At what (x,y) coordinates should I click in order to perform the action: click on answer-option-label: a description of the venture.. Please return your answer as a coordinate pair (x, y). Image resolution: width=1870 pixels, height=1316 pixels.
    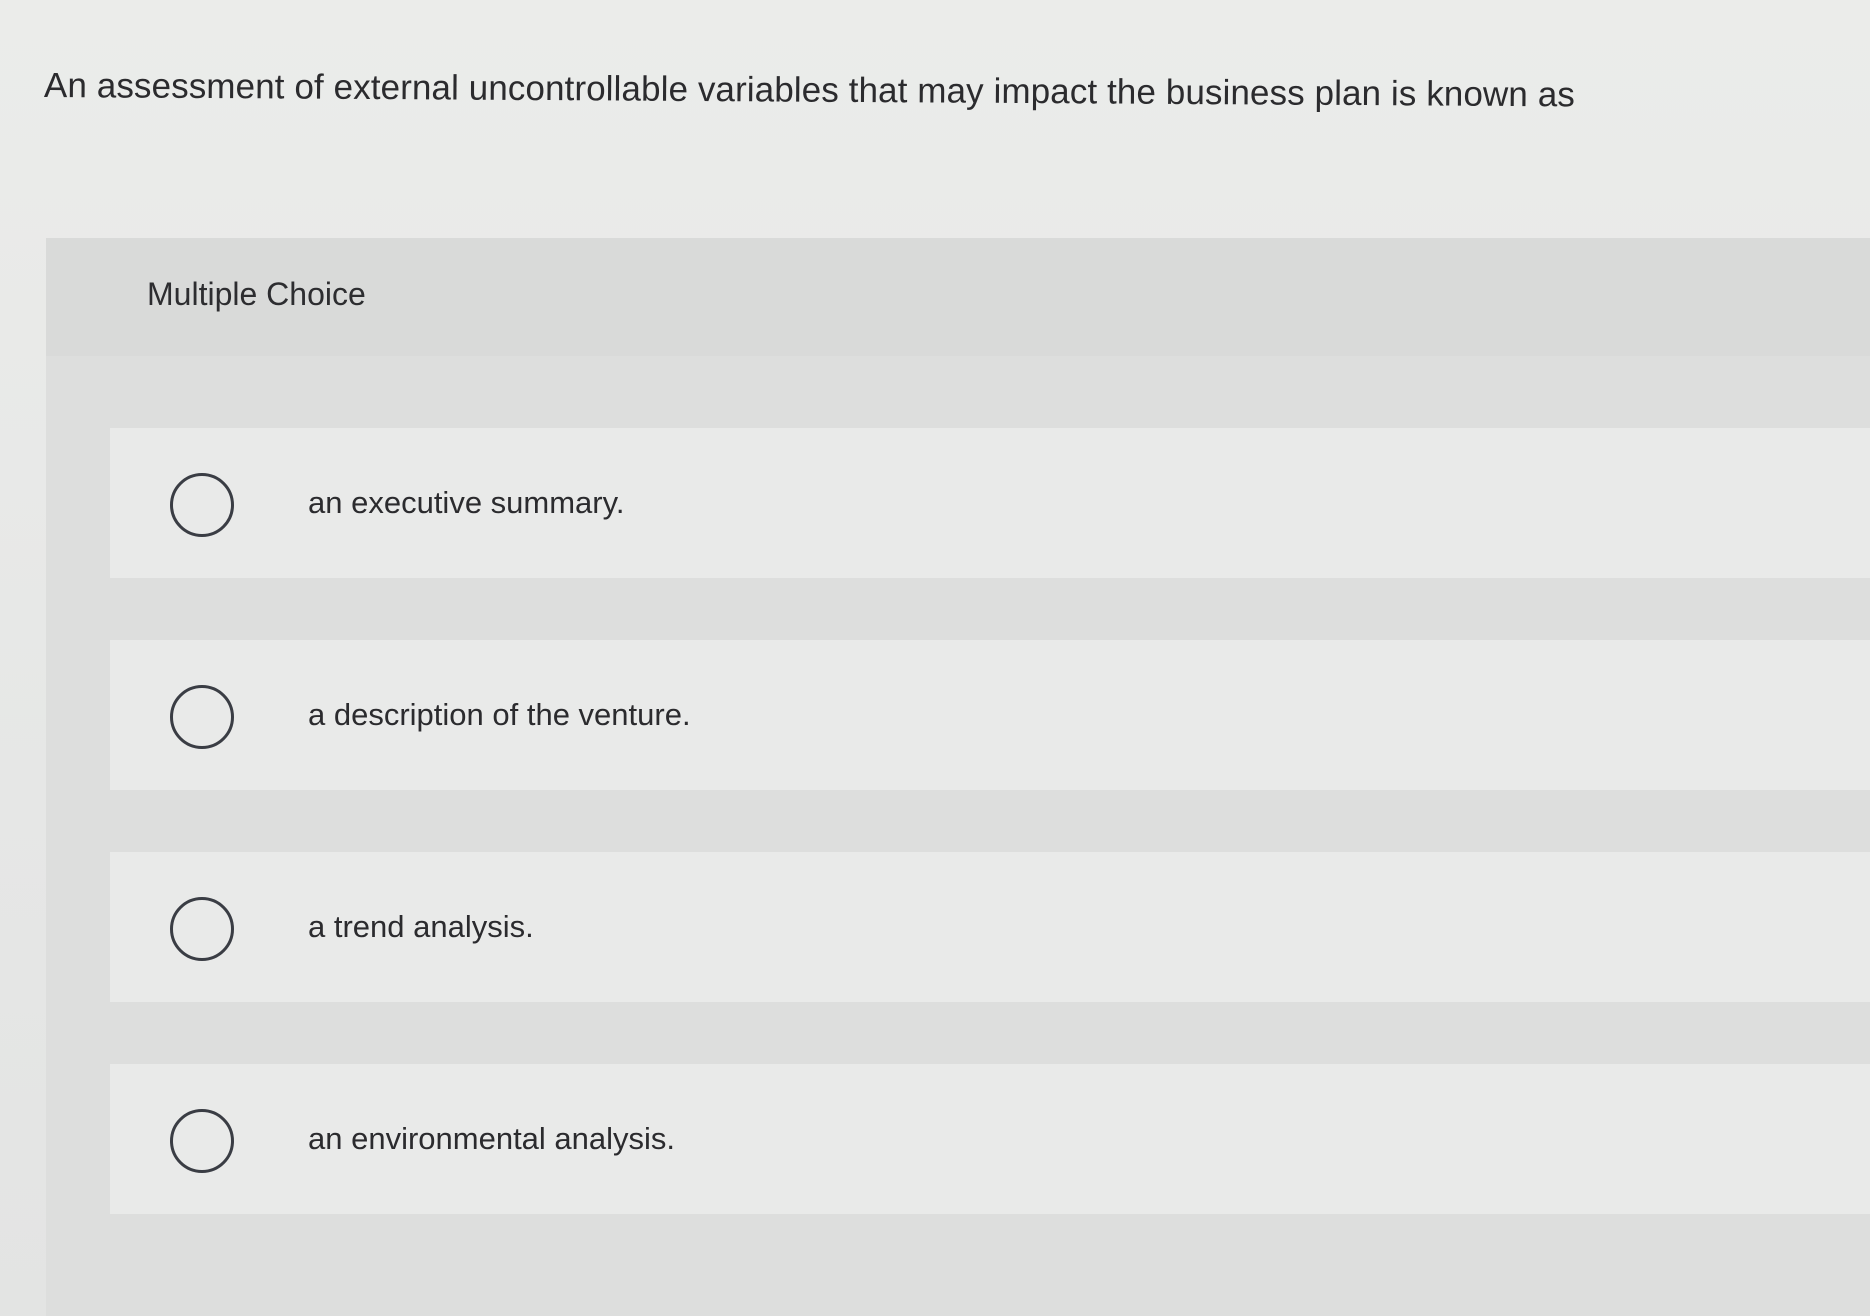
    Looking at the image, I should click on (499, 714).